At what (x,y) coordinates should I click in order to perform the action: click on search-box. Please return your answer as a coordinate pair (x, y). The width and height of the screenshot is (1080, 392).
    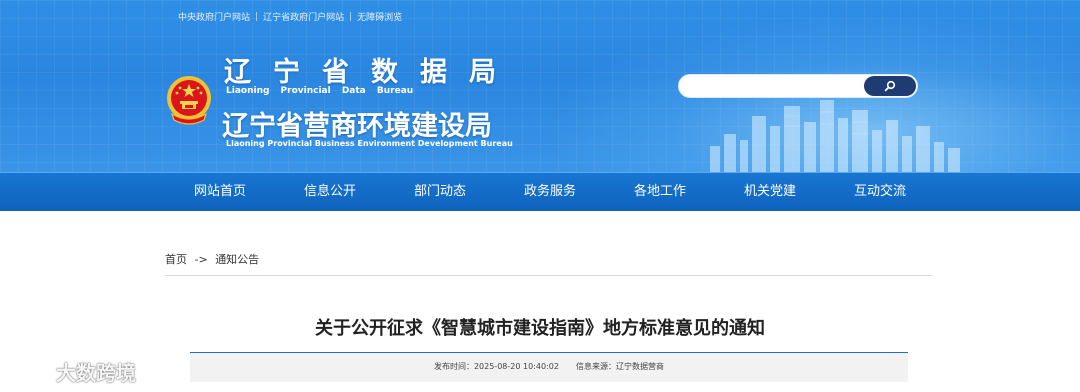
    Looking at the image, I should click on (798, 86).